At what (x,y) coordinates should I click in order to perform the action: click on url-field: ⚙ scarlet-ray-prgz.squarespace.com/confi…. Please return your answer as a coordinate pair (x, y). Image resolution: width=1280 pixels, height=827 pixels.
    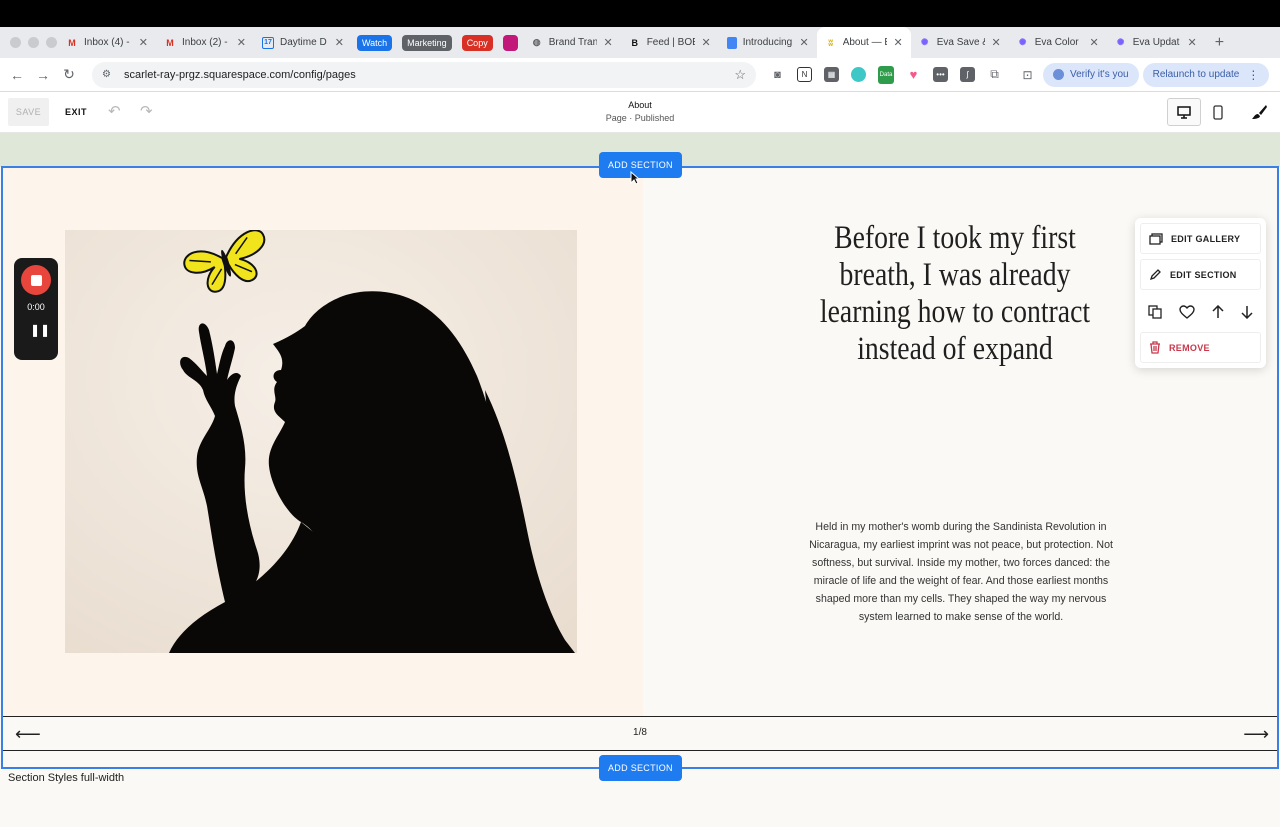
    Looking at the image, I should click on (424, 74).